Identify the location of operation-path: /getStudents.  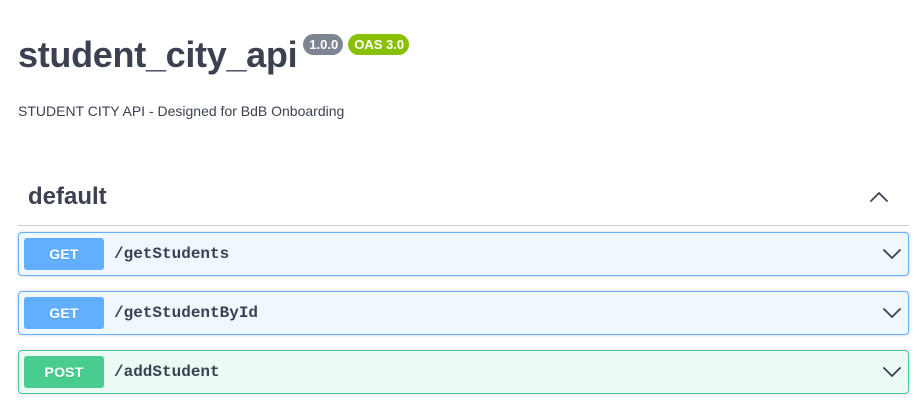
(172, 254).